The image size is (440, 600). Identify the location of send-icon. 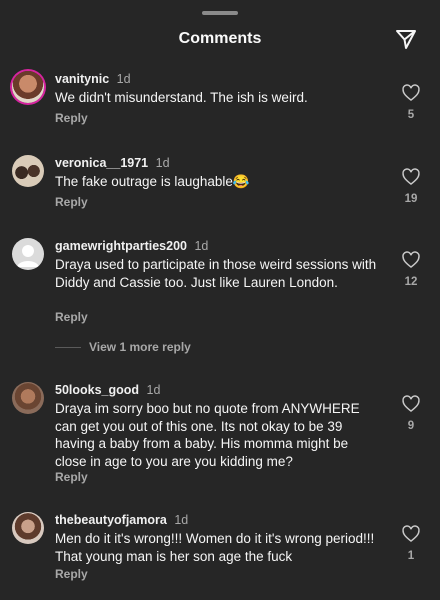
(406, 39).